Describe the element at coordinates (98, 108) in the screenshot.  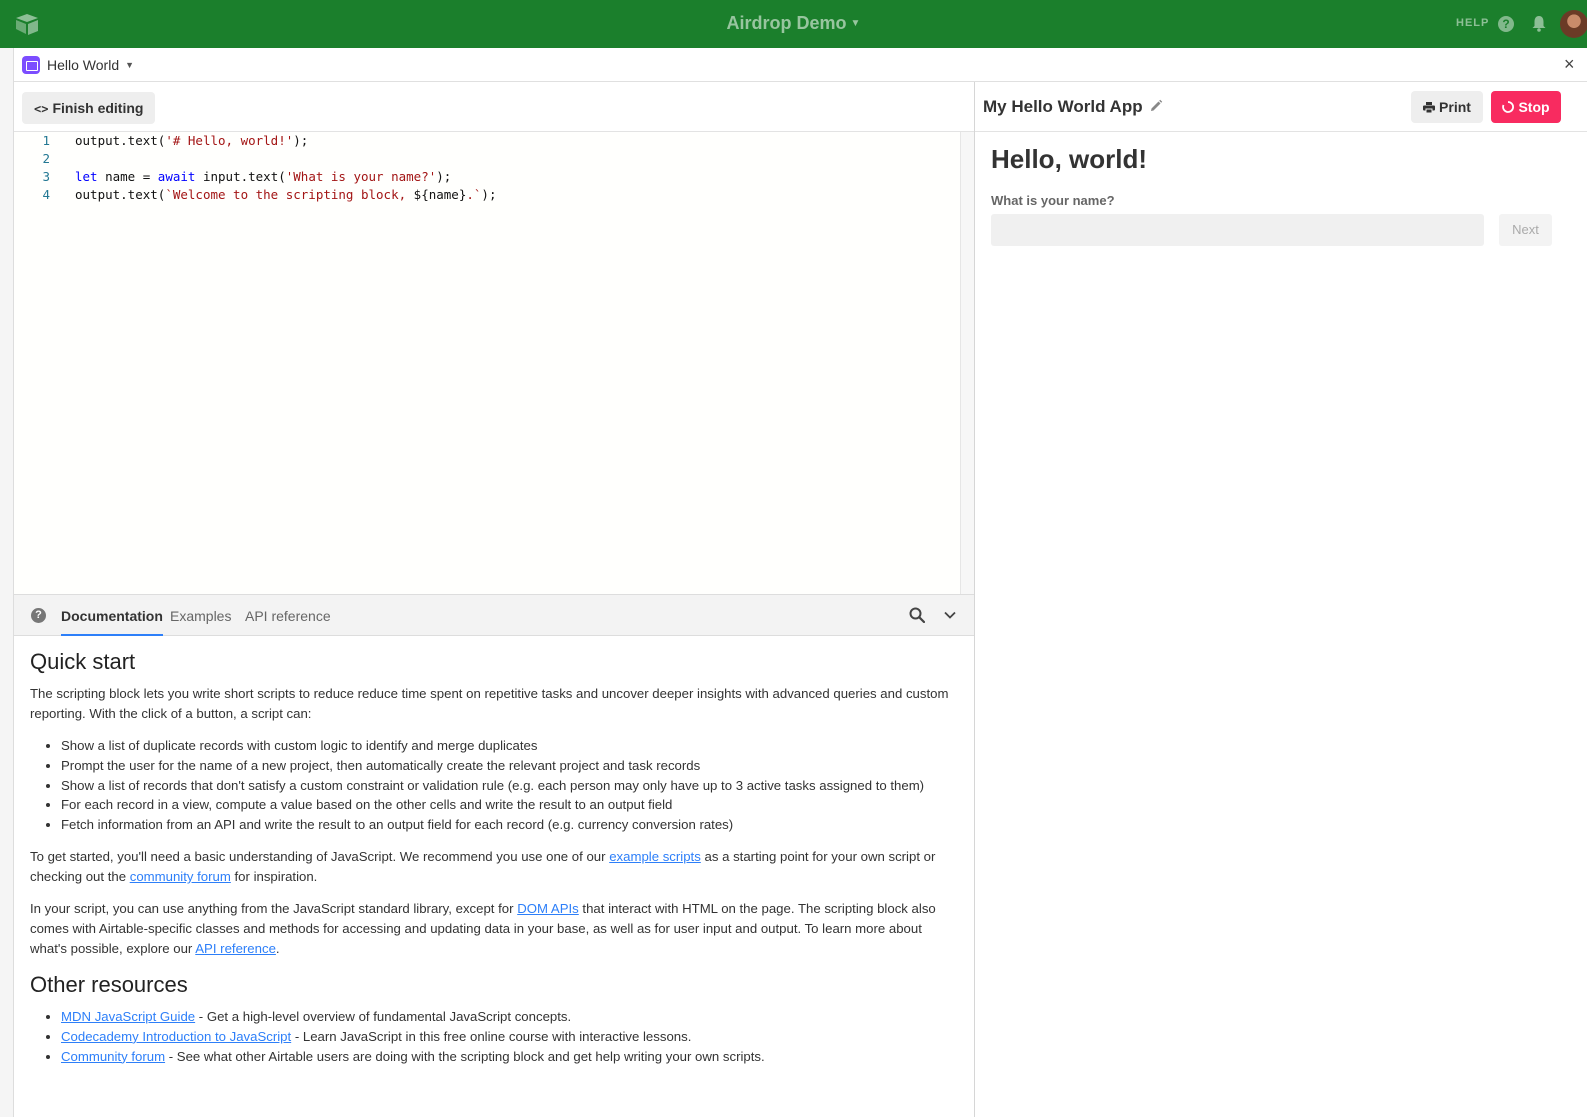
I see `finish-editing-label: Finish editing` at that location.